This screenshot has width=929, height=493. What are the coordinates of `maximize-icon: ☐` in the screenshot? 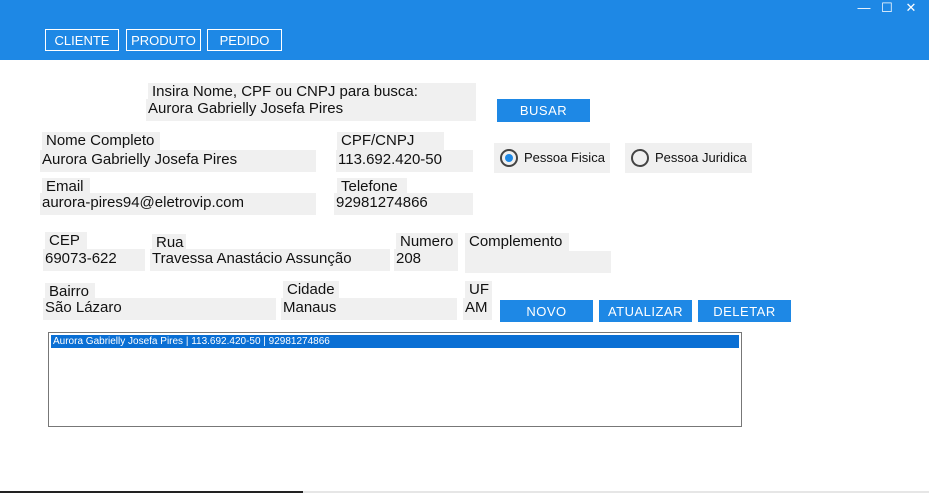 It's located at (887, 8).